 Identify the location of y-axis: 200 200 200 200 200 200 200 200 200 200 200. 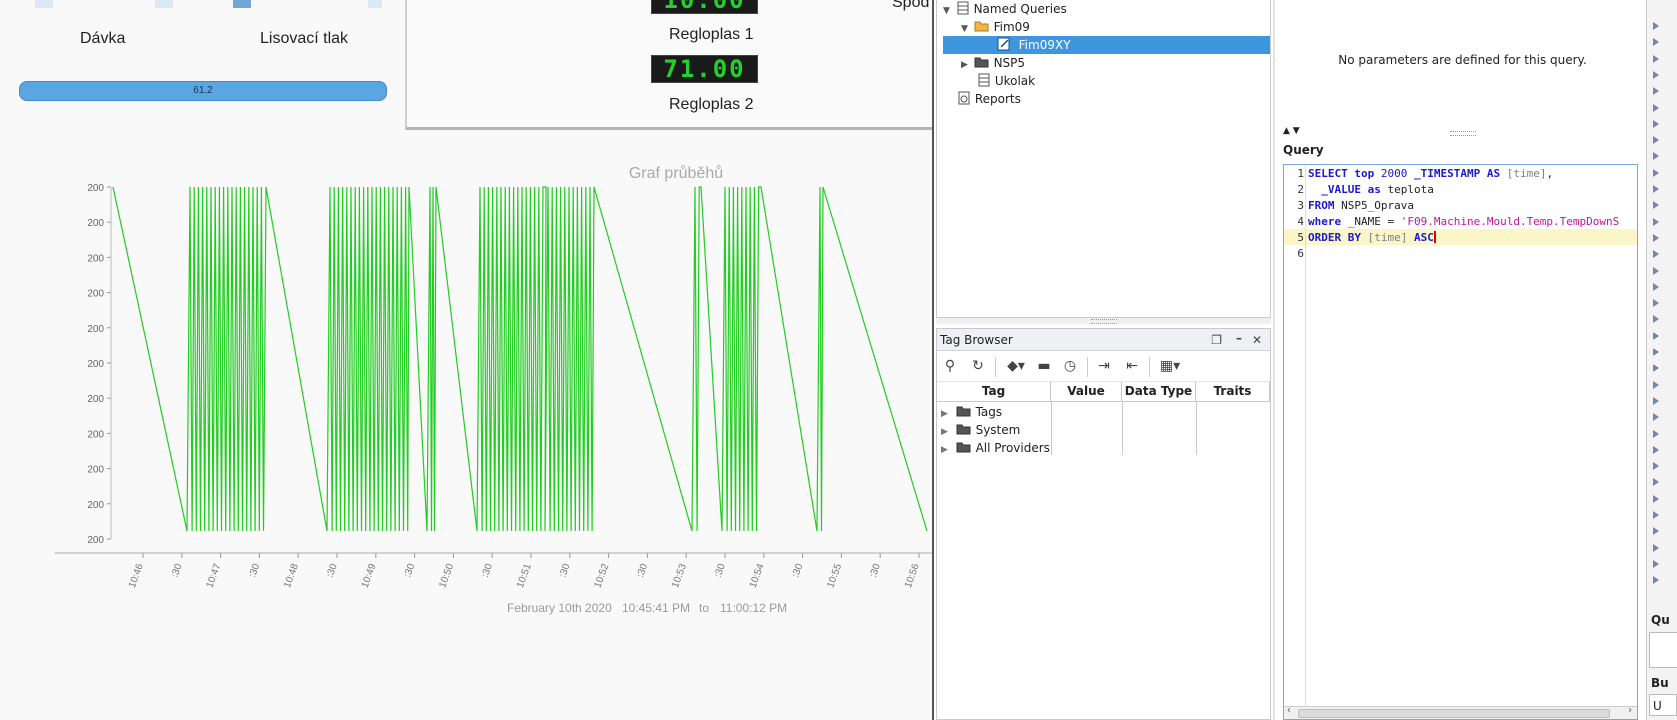
(99, 364).